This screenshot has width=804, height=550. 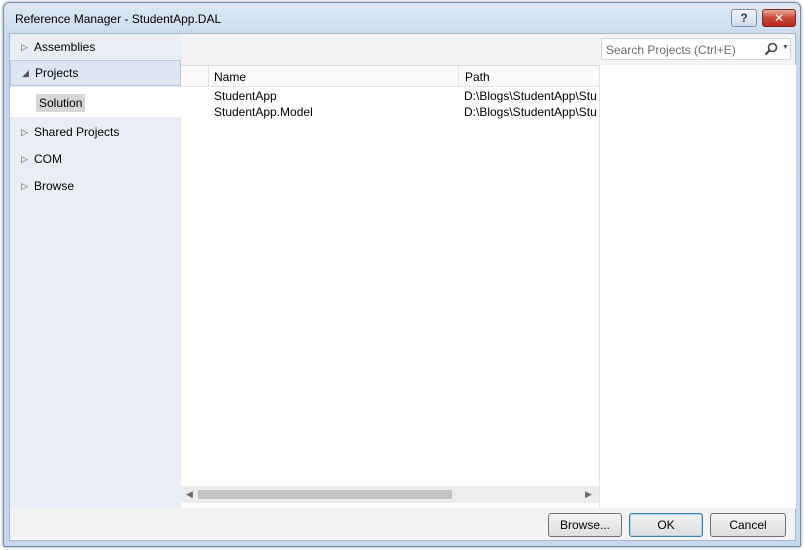 I want to click on scroll-right-arrow-icon: ▶, so click(x=588, y=494).